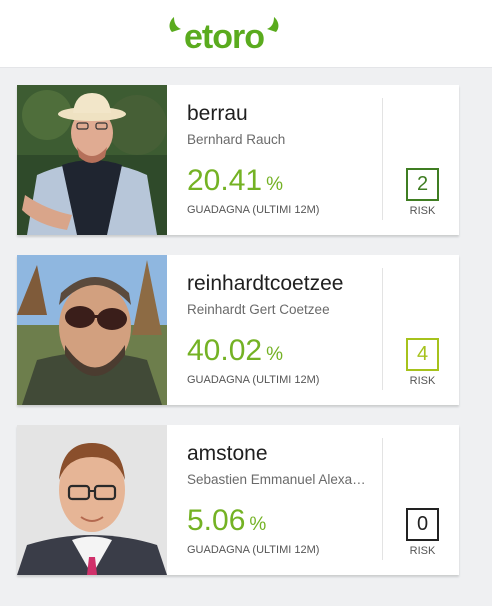 The width and height of the screenshot is (492, 606). I want to click on gain-value: 40.02, so click(225, 350).